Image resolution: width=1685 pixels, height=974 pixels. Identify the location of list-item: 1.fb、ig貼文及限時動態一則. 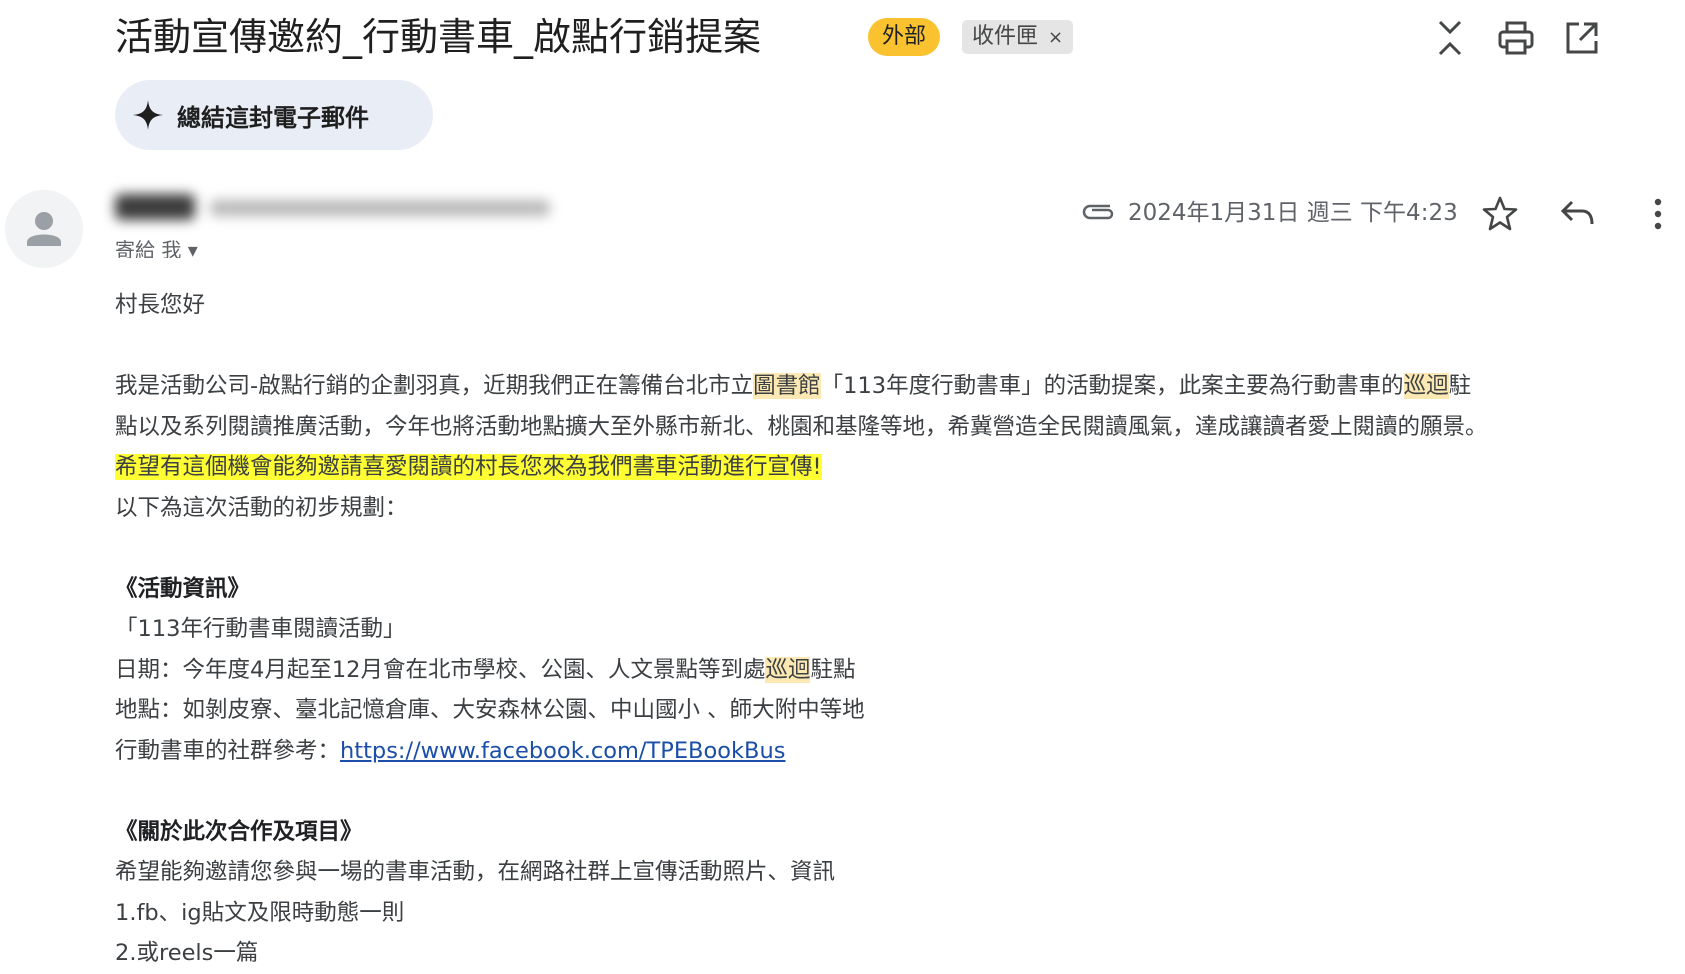
(260, 912).